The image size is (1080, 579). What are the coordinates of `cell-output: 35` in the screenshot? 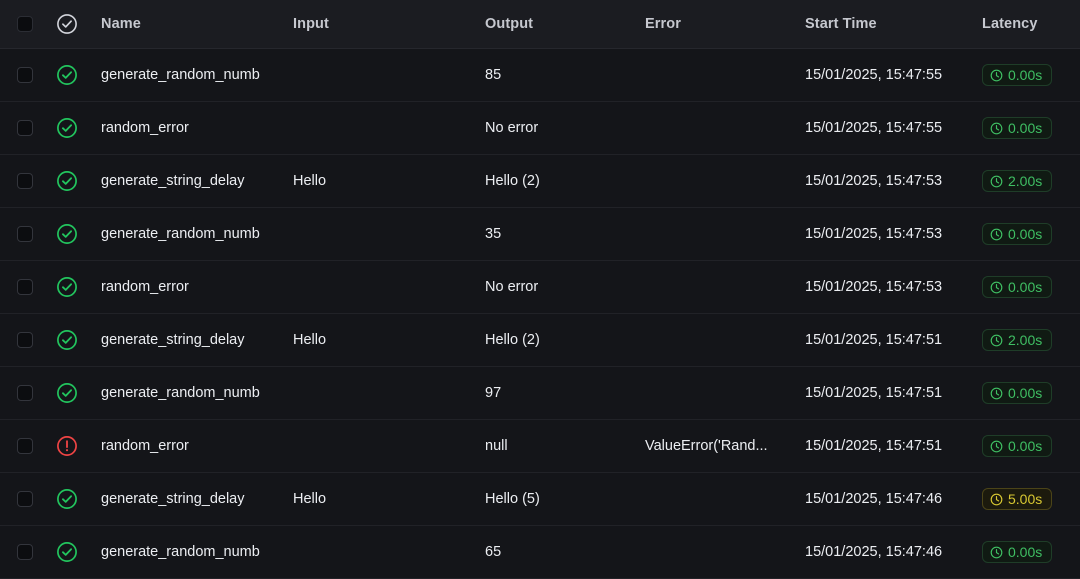 It's located at (493, 234).